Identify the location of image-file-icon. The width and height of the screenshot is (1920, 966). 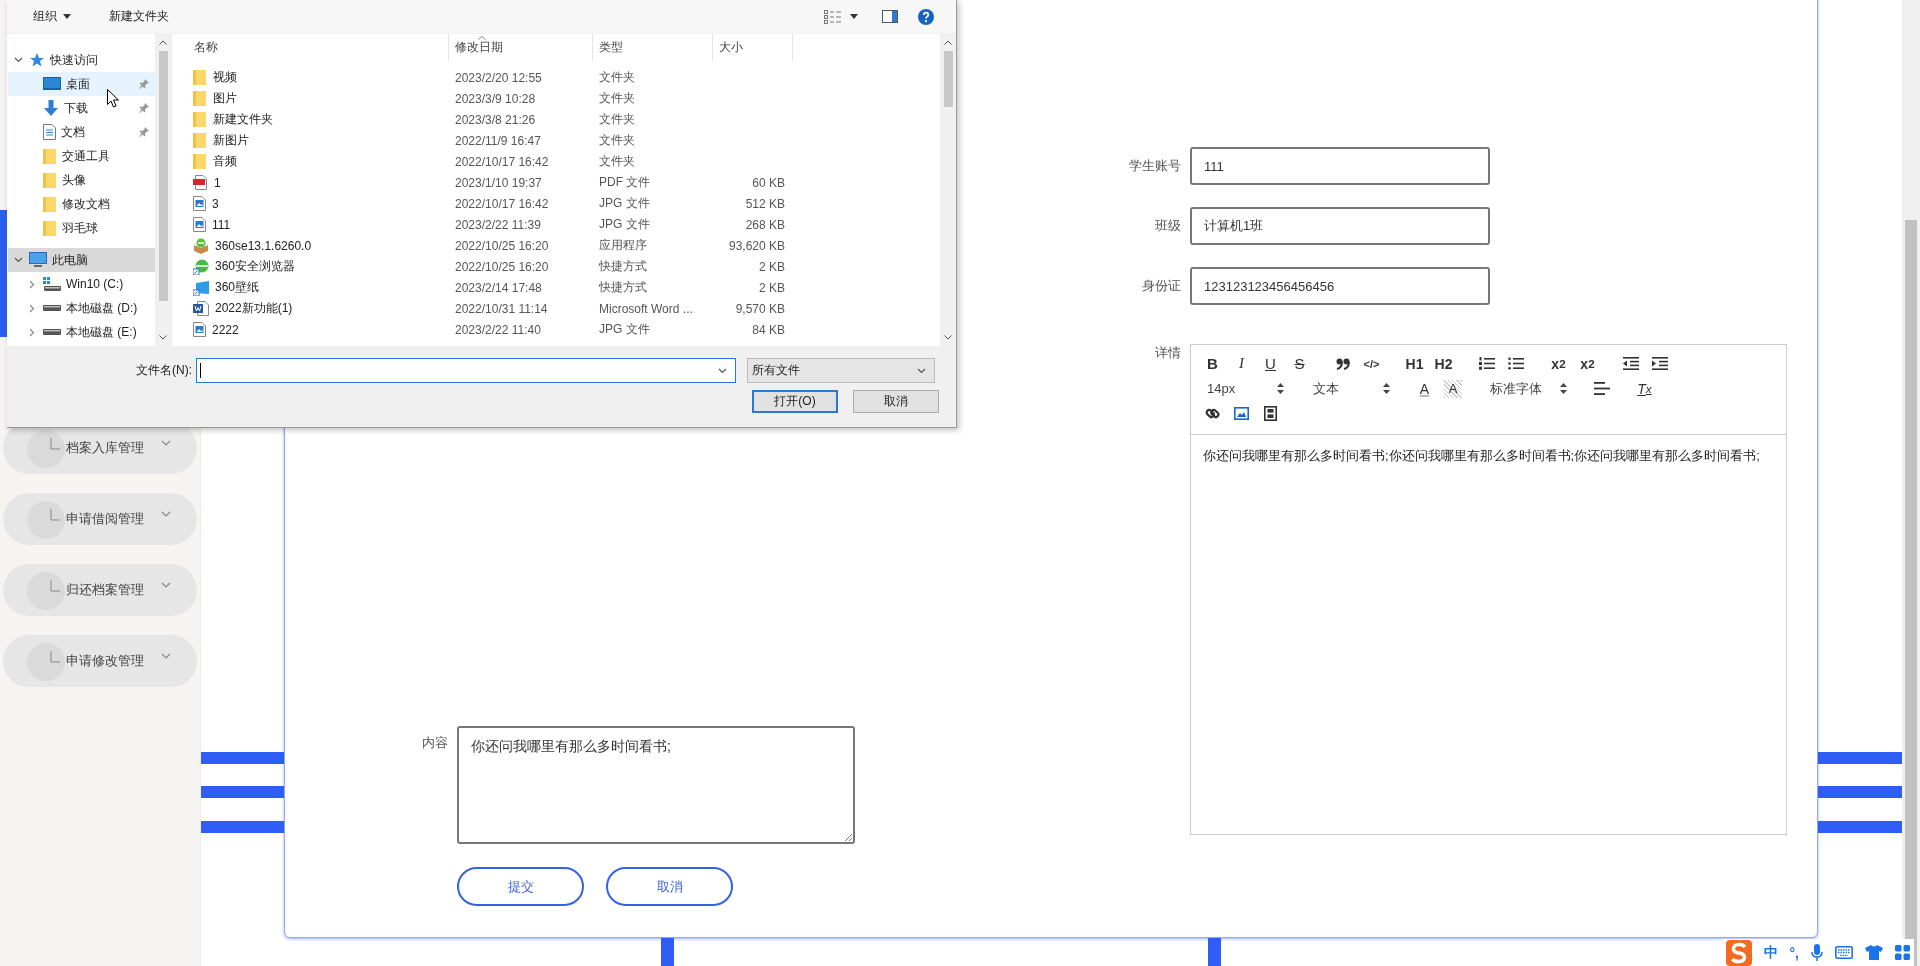
(199, 203).